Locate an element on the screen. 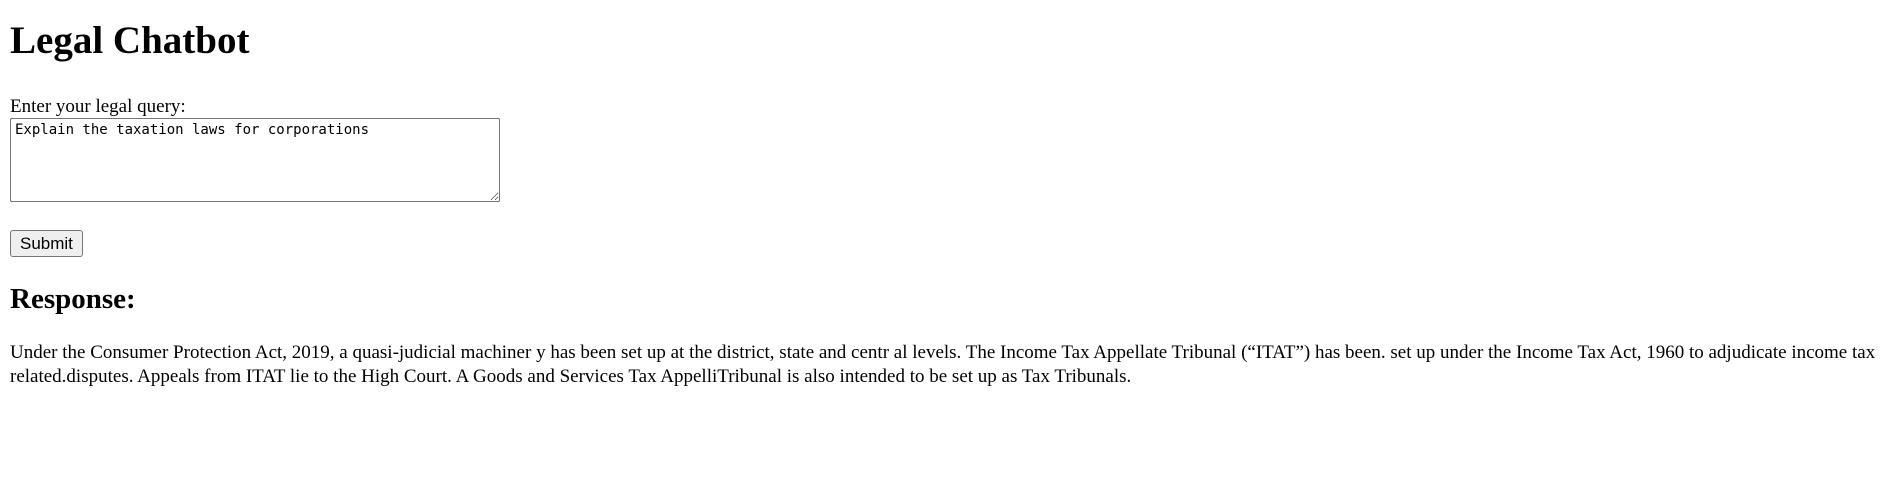  query-label: Enter your legal query: is located at coordinates (98, 106).